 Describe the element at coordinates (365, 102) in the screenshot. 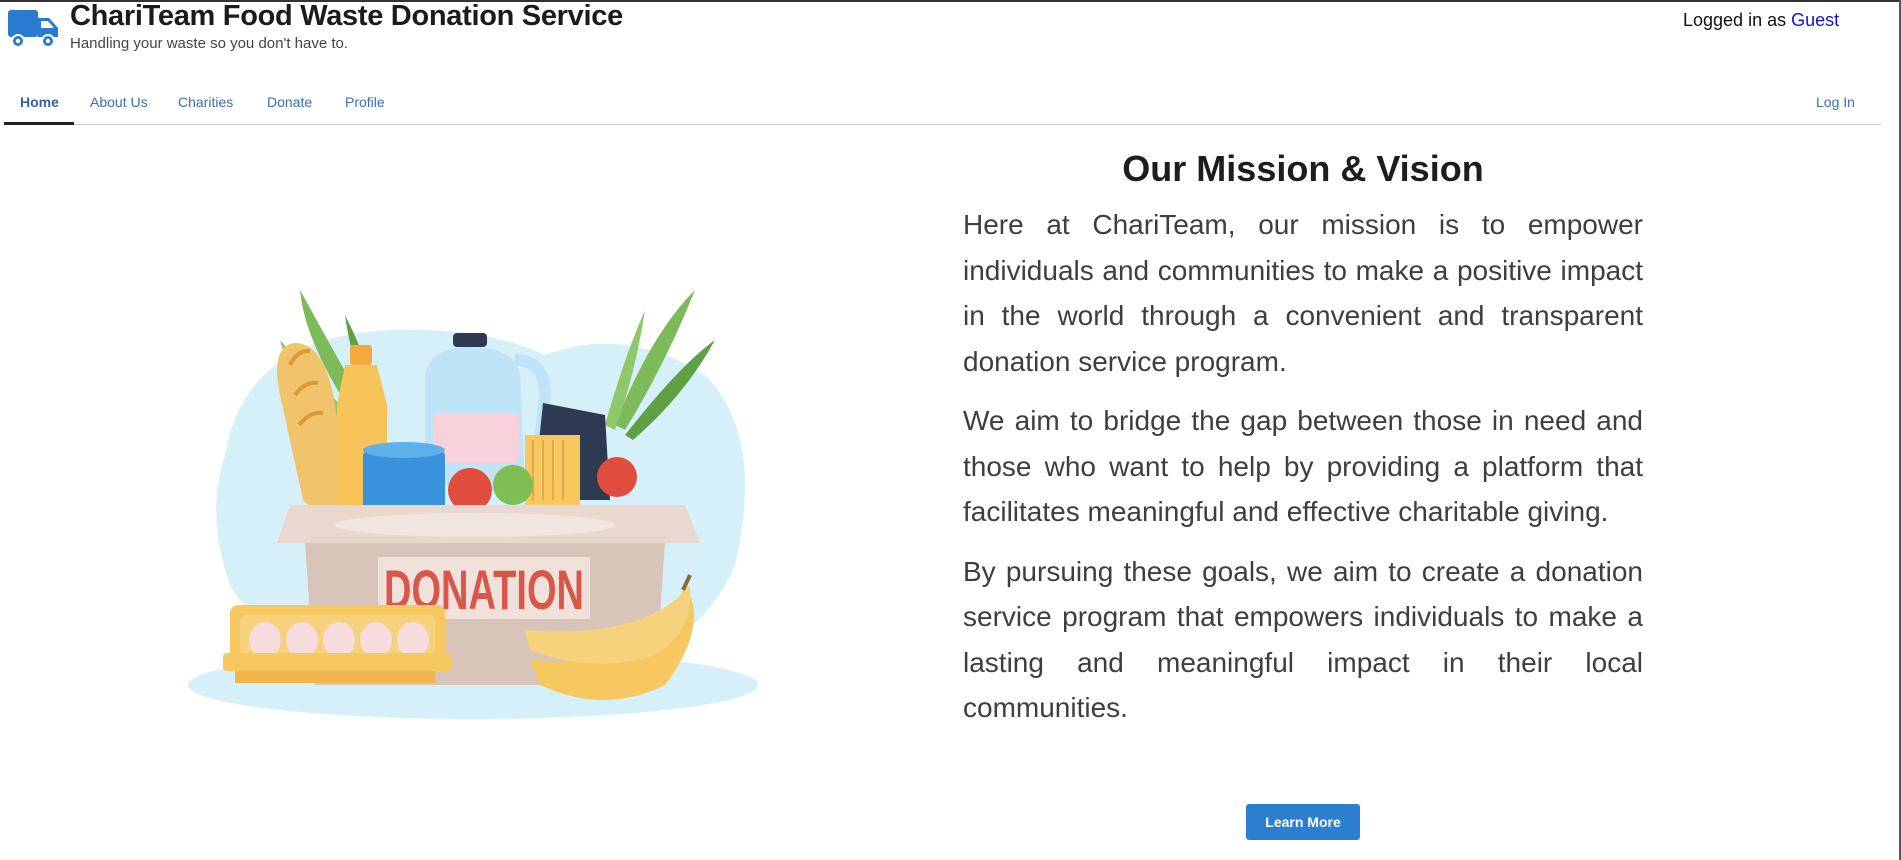

I see `nav-tab-profile: Profile` at that location.